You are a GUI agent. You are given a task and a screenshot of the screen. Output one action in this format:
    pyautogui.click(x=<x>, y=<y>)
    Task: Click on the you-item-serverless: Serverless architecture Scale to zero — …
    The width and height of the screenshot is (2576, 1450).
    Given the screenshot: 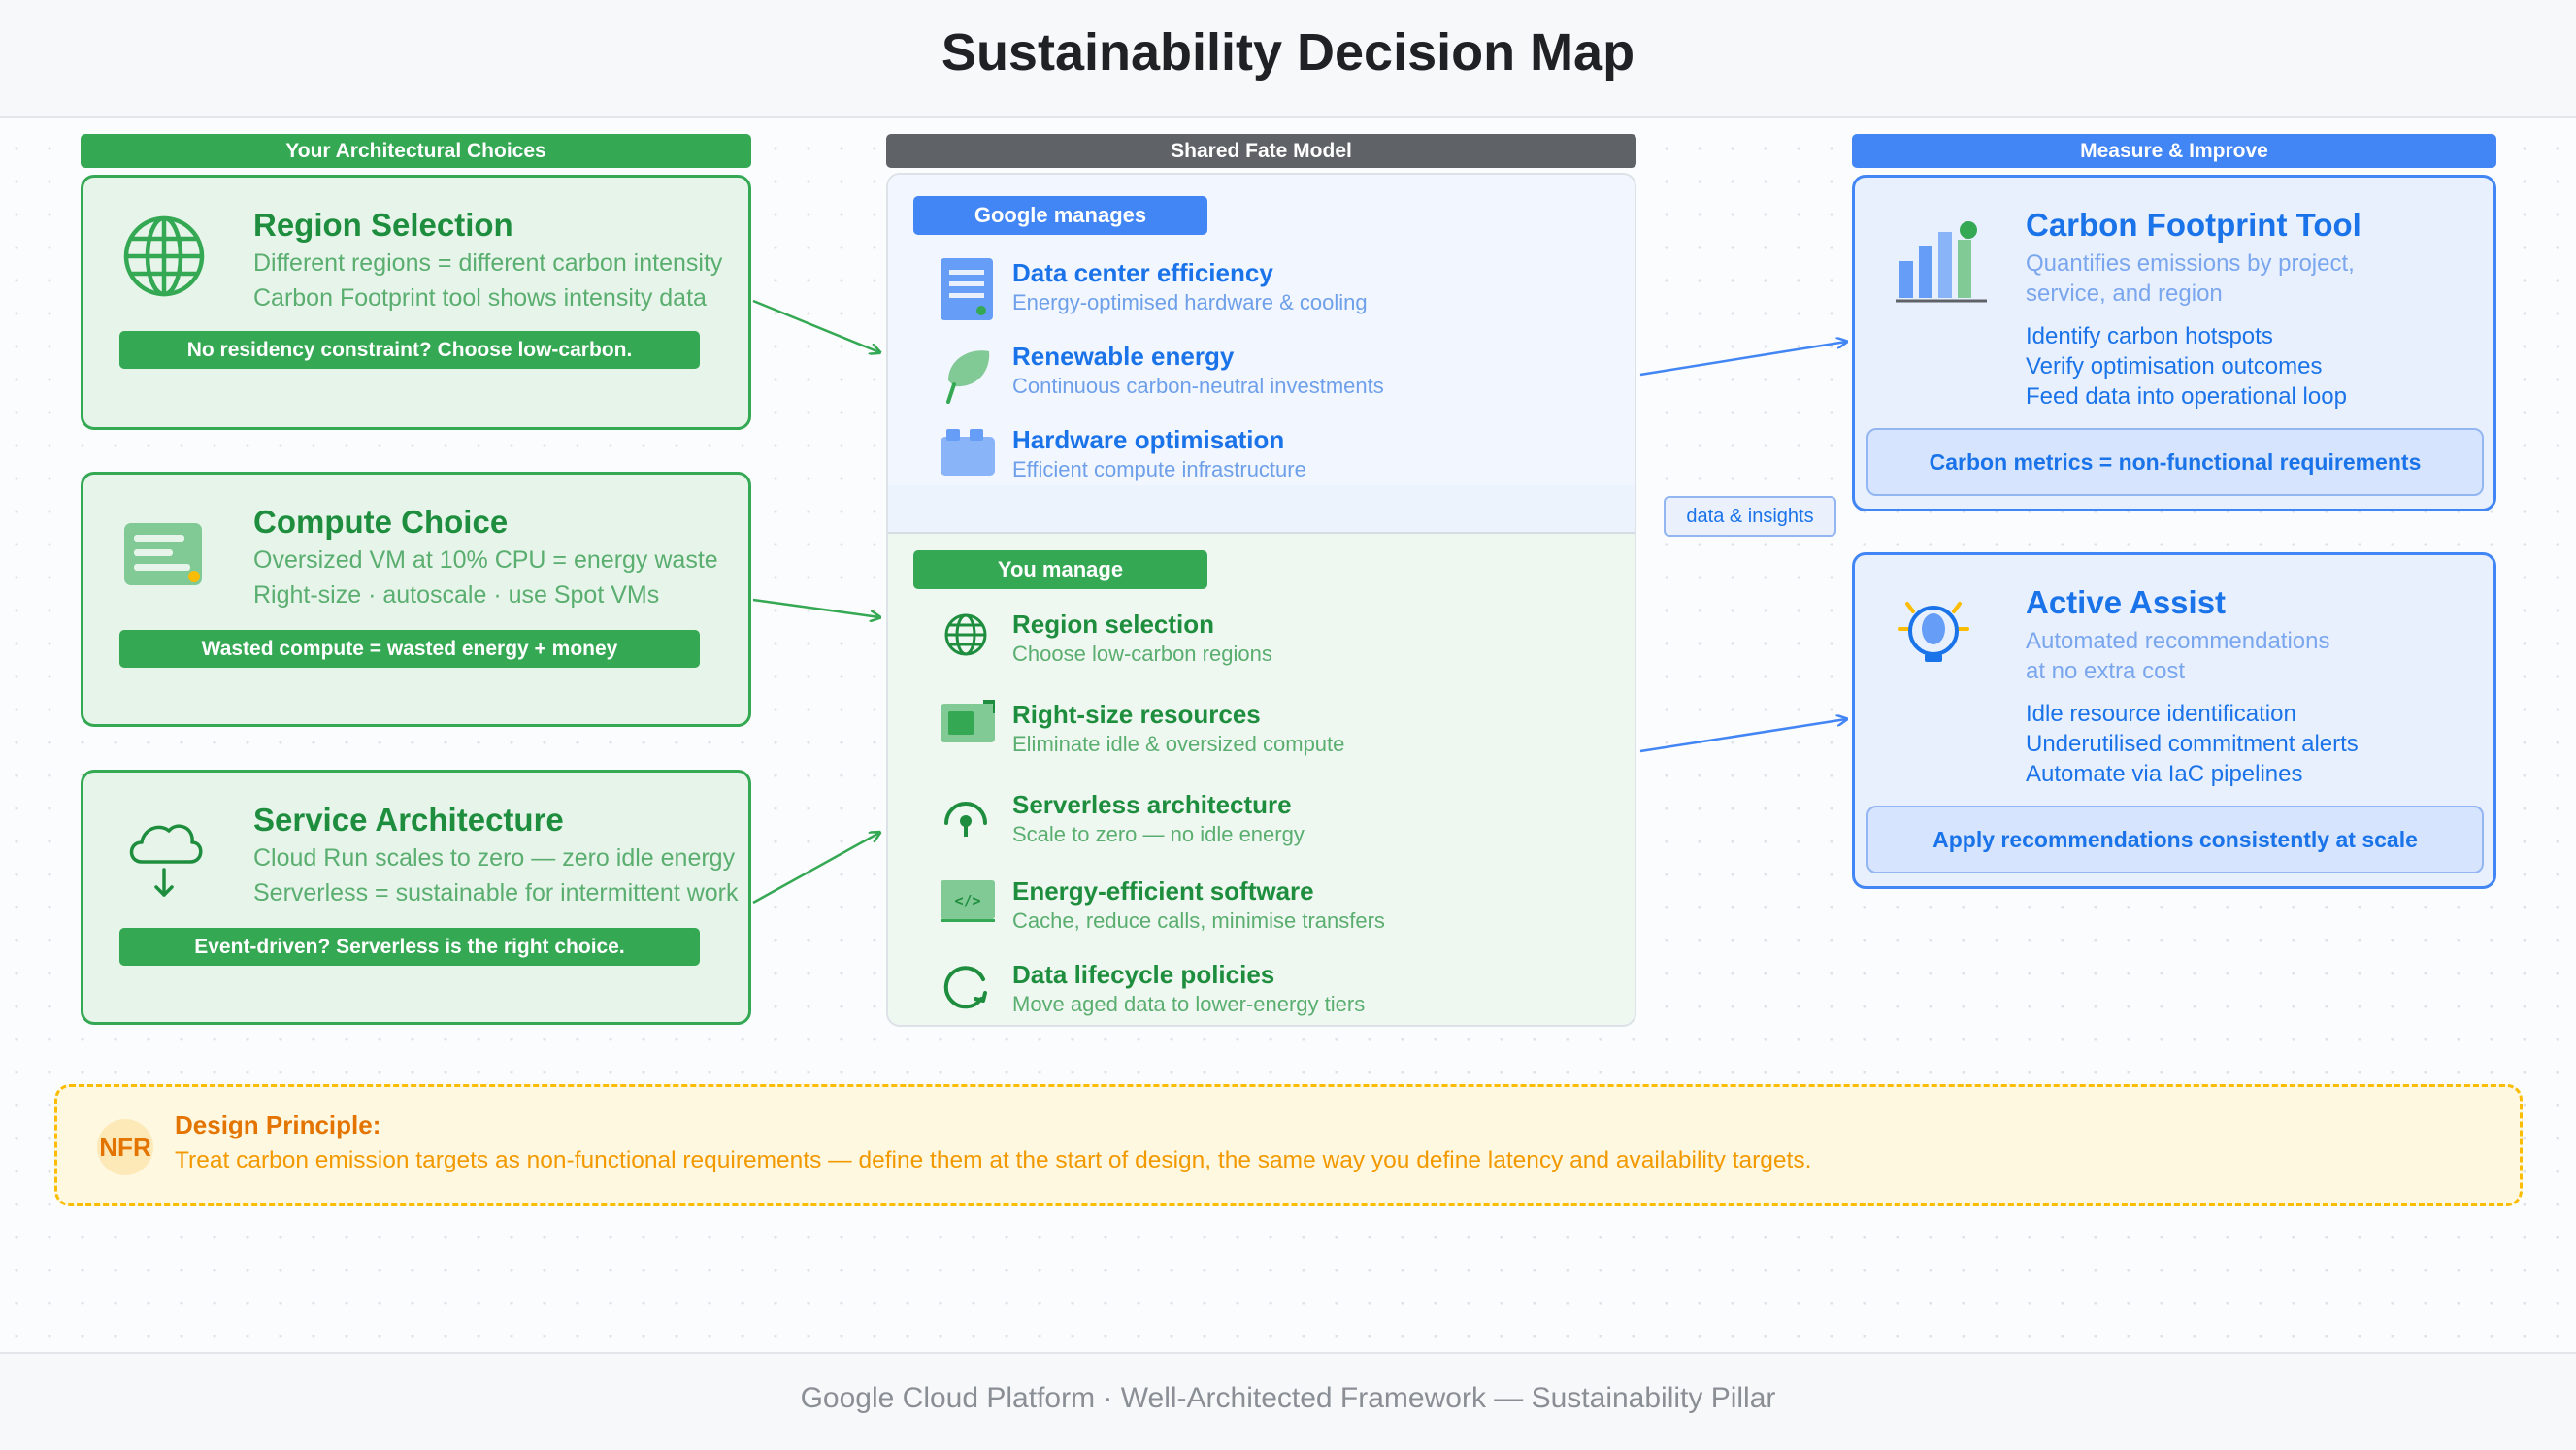 What is the action you would take?
    pyautogui.click(x=1275, y=824)
    